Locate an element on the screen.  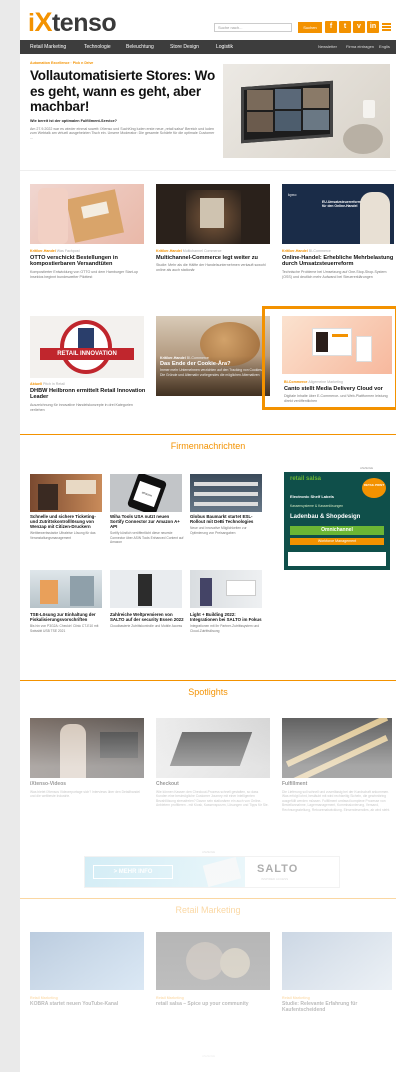
linkedin-icon: in is located at coordinates (373, 27).